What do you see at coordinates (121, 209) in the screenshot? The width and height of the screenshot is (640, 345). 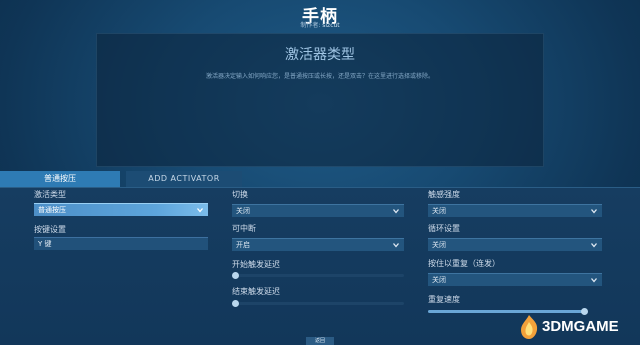 I see `activation-type-dropdown: 普通按压` at bounding box center [121, 209].